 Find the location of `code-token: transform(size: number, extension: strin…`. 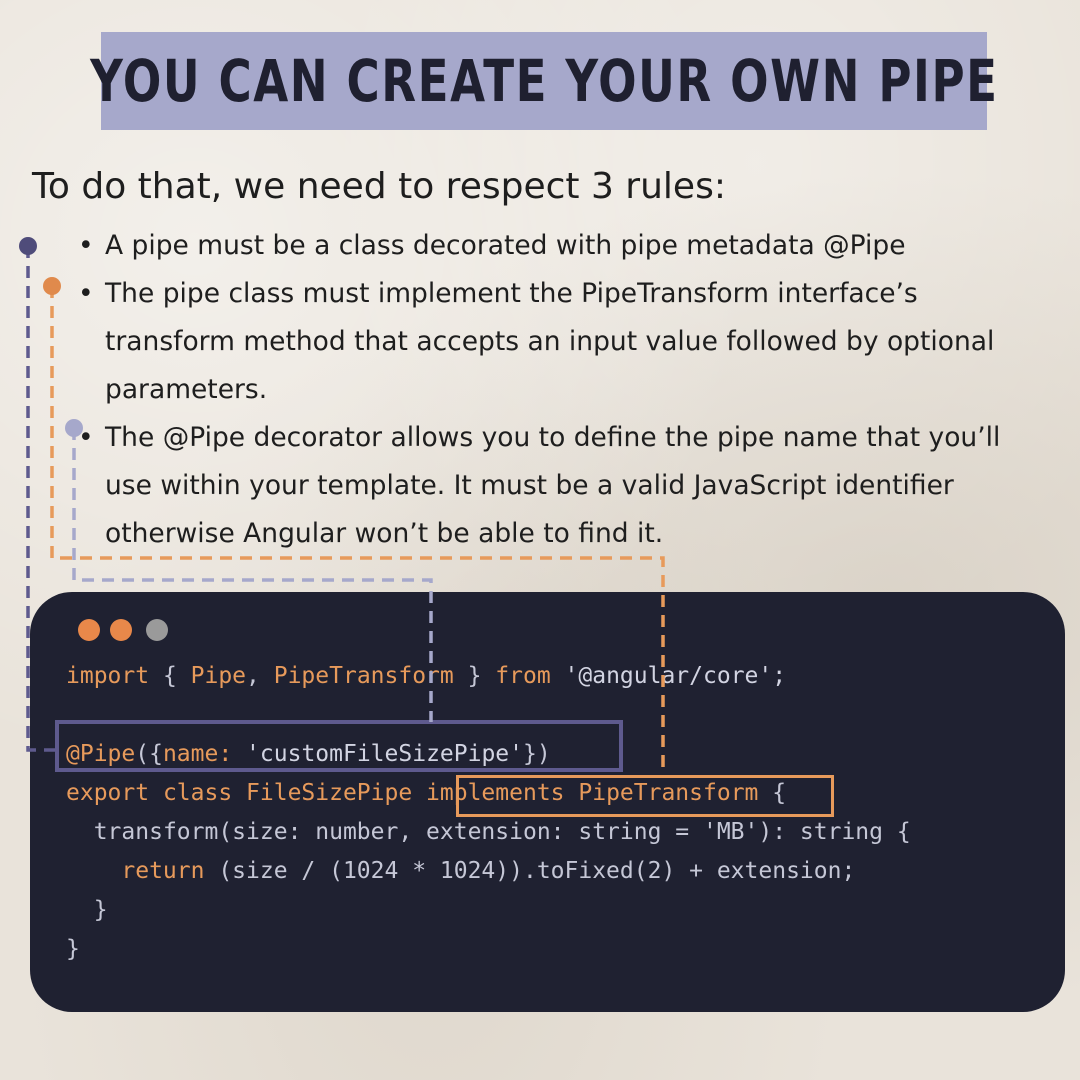

code-token: transform(size: number, extension: strin… is located at coordinates (502, 832).